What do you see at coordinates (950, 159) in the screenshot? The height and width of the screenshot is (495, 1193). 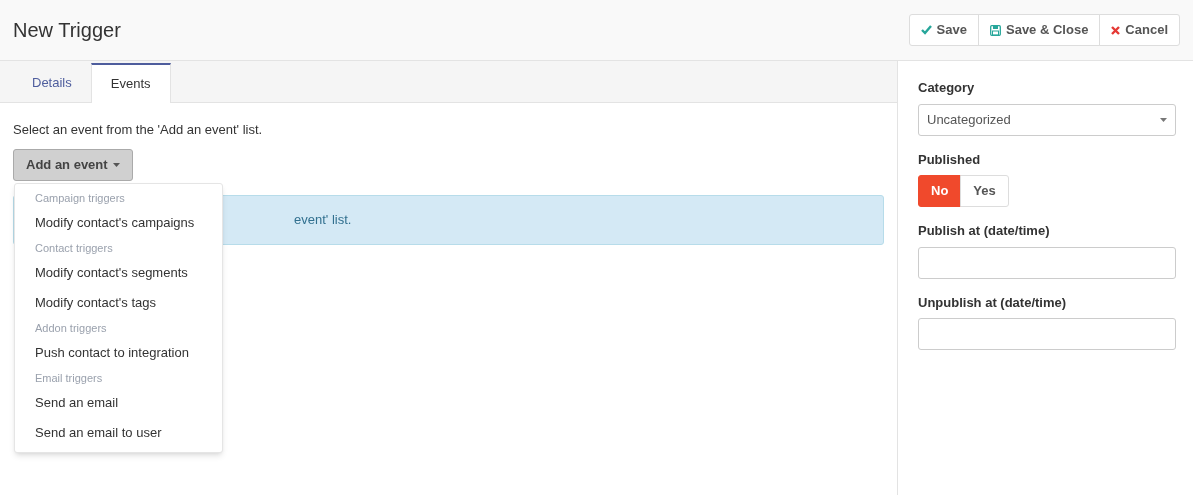 I see `field-label: Published` at bounding box center [950, 159].